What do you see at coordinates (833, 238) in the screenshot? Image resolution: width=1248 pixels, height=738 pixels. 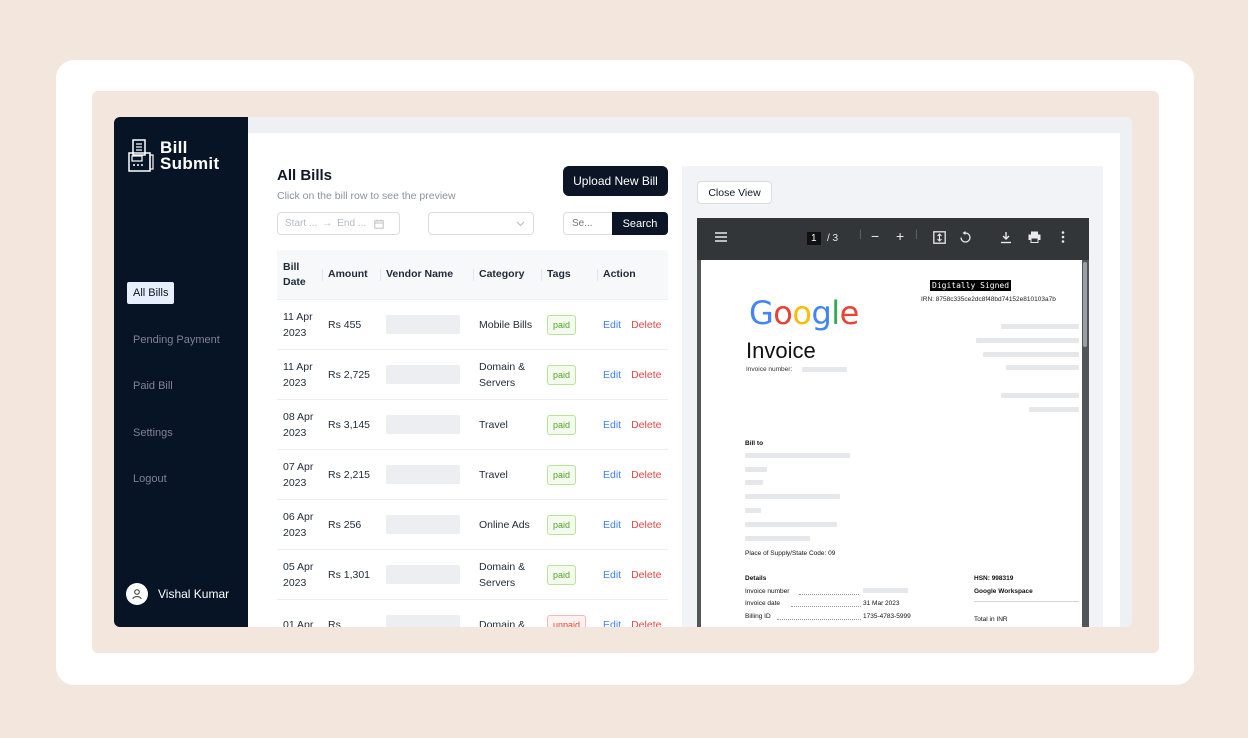 I see `page-total: / 3` at bounding box center [833, 238].